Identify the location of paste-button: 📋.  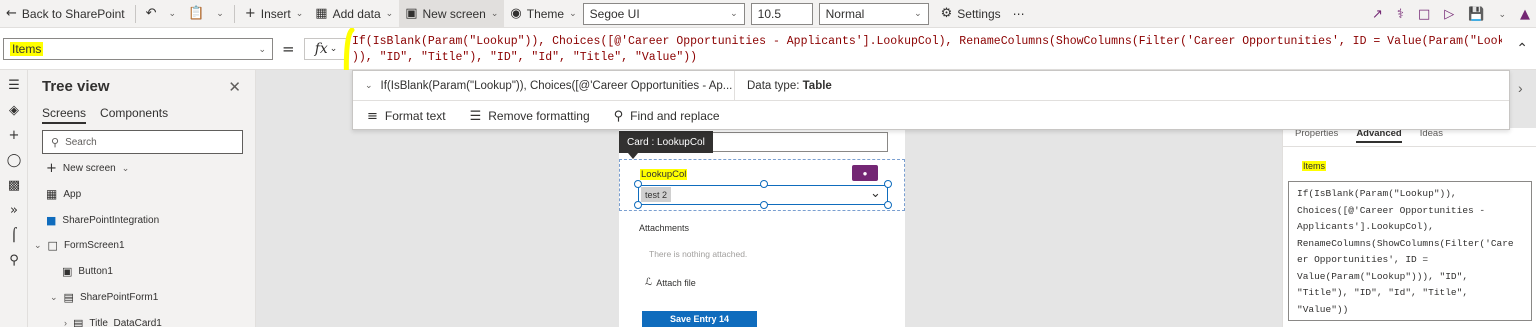
(196, 14).